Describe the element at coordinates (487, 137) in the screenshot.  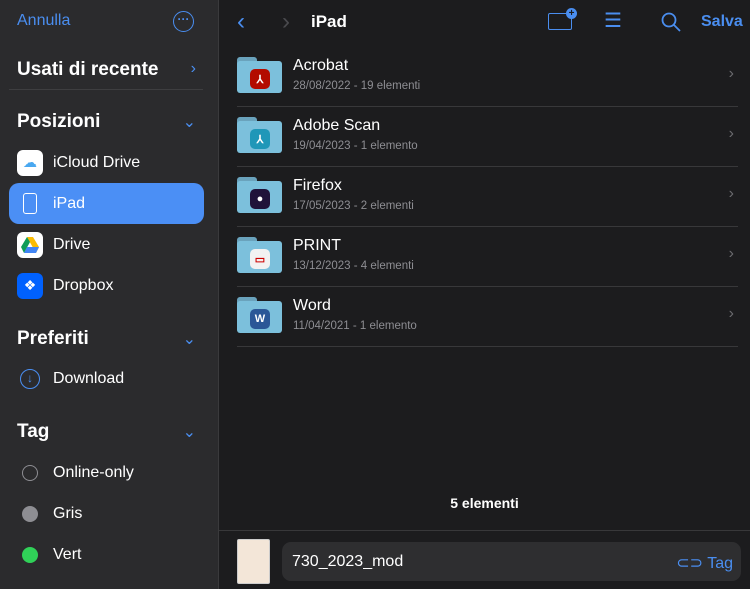
I see `folder-row: ⅄ Adobe Scan 19/04/2023 - 1 elemento ›` at that location.